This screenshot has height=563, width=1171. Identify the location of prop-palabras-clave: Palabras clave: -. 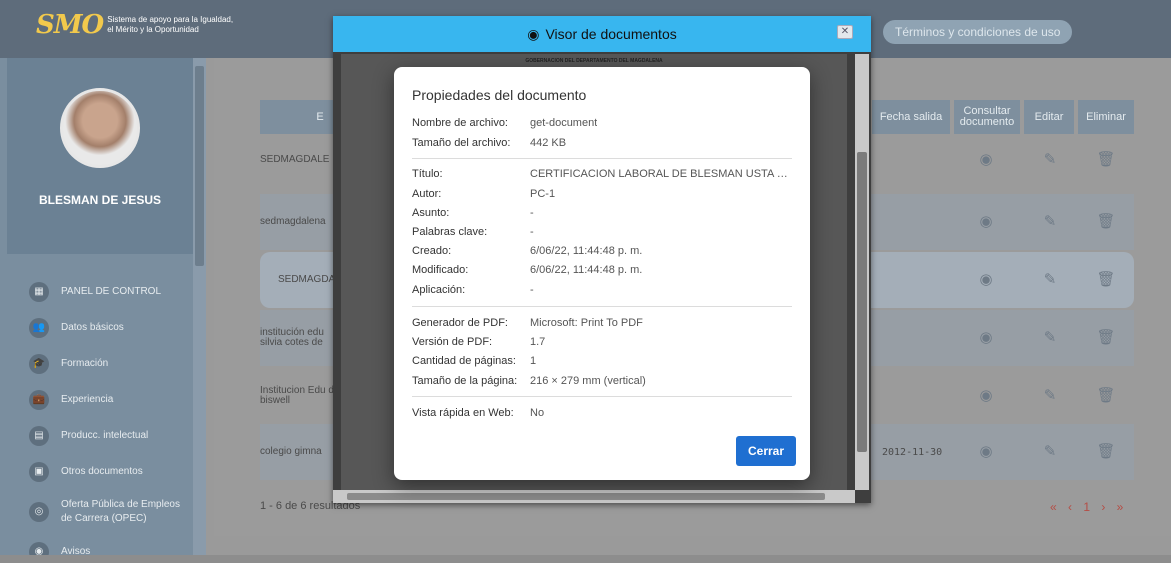
(473, 232).